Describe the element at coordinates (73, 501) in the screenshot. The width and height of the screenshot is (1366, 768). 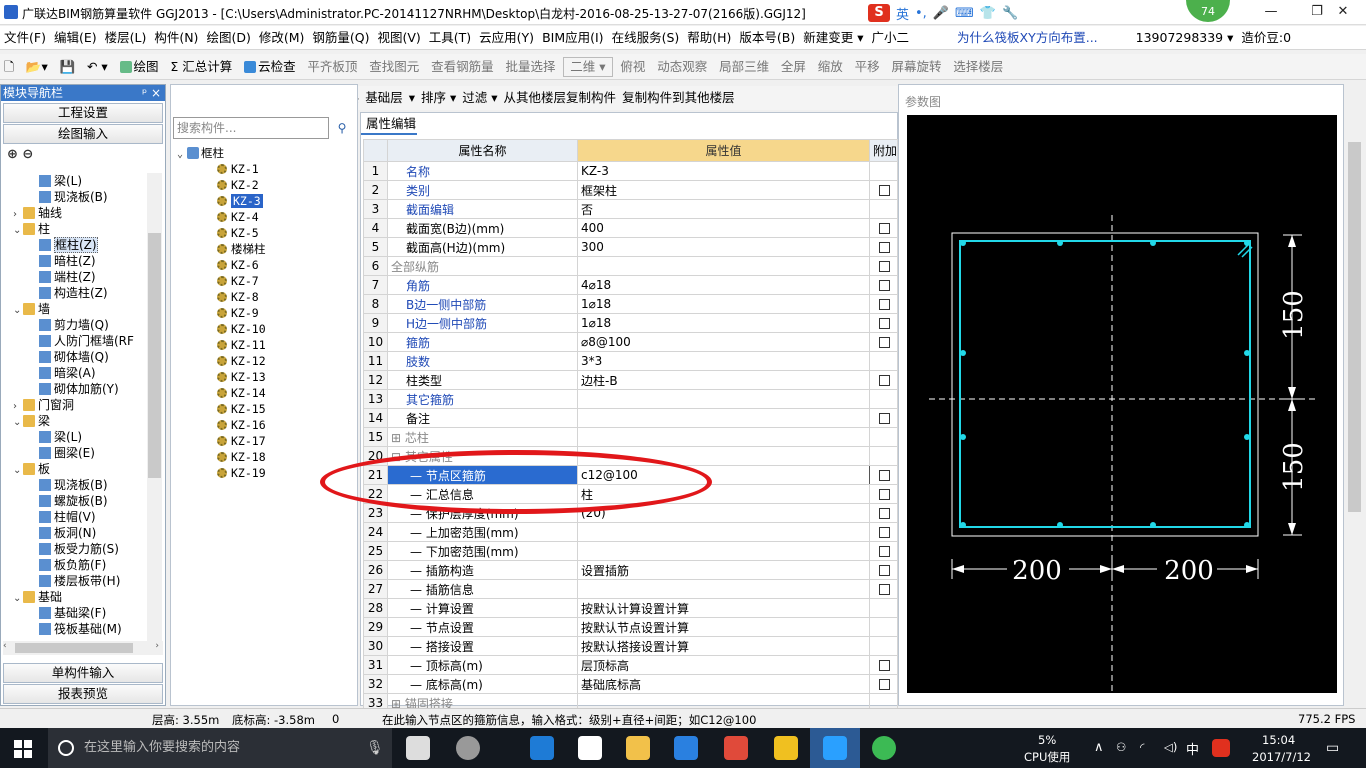
I see `nav-tree-item: 螺旋板(B)` at that location.